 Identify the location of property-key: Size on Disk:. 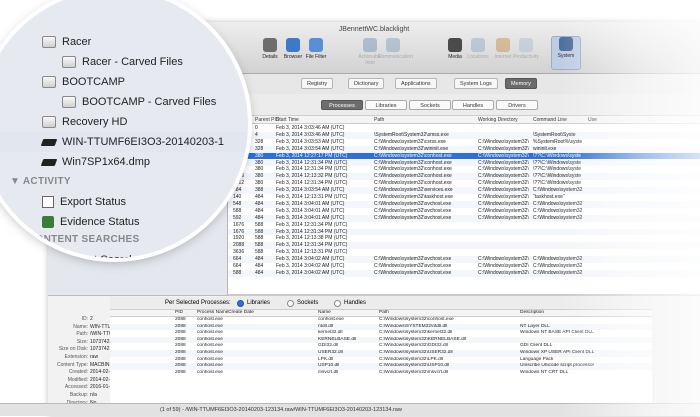
(73, 349).